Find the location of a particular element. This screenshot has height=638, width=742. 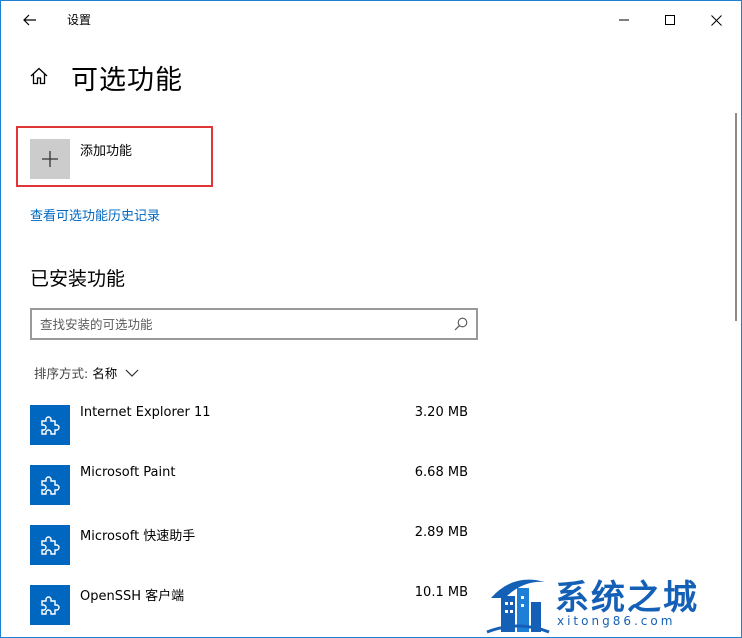

feature-name: Internet Explorer 11 is located at coordinates (145, 412).